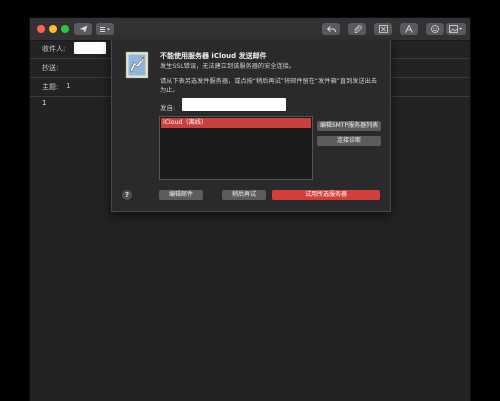 This screenshot has width=500, height=401. What do you see at coordinates (250, 29) in the screenshot?
I see `toolbar` at bounding box center [250, 29].